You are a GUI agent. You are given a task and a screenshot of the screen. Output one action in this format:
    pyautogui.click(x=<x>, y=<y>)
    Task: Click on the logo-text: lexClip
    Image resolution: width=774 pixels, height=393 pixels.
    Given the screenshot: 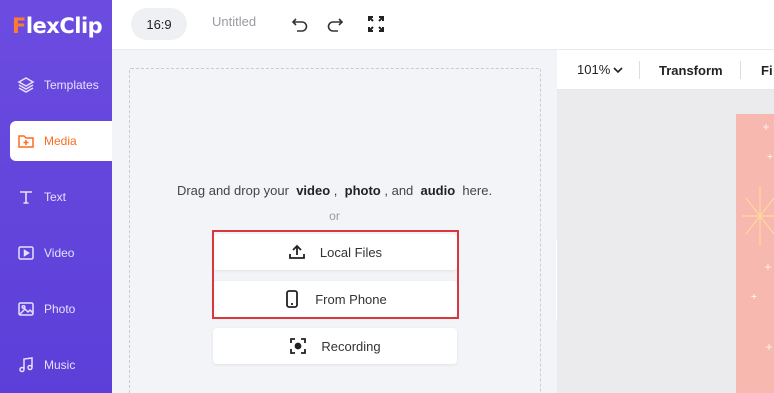 What is the action you would take?
    pyautogui.click(x=64, y=26)
    